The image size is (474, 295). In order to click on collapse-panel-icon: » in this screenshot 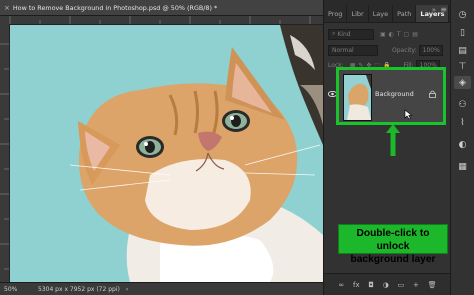, I will do `click(434, 10)`.